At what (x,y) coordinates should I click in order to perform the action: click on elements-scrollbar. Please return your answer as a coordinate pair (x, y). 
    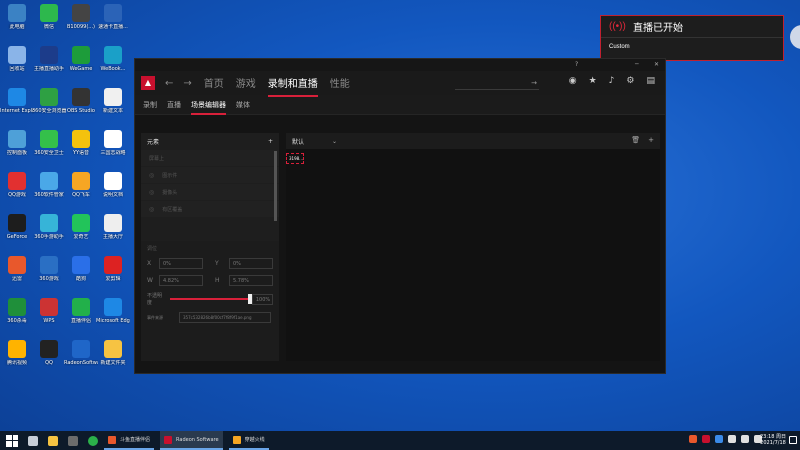
    Looking at the image, I should click on (275, 186).